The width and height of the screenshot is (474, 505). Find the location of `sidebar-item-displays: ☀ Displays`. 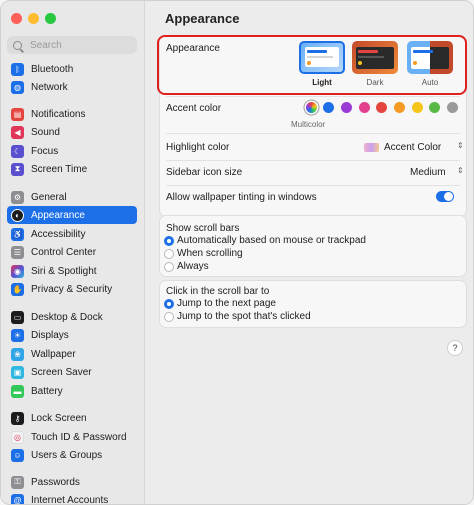

sidebar-item-displays: ☀ Displays is located at coordinates (72, 335).